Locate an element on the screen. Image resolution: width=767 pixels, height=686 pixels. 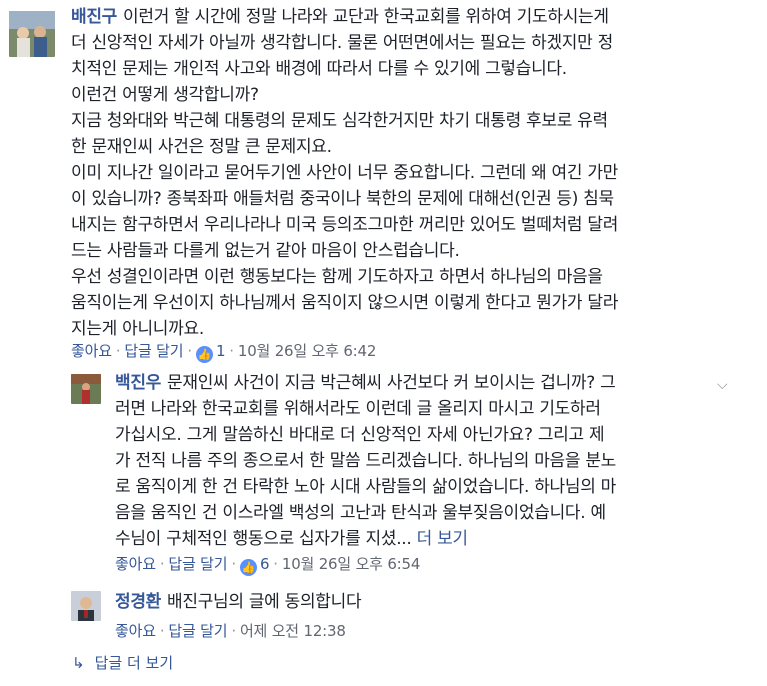
comment-line: 우선 성결인이라면 이런 행동보다는 함께 기도하자고 하면서 하나님의 마음을 is located at coordinates (337, 277).